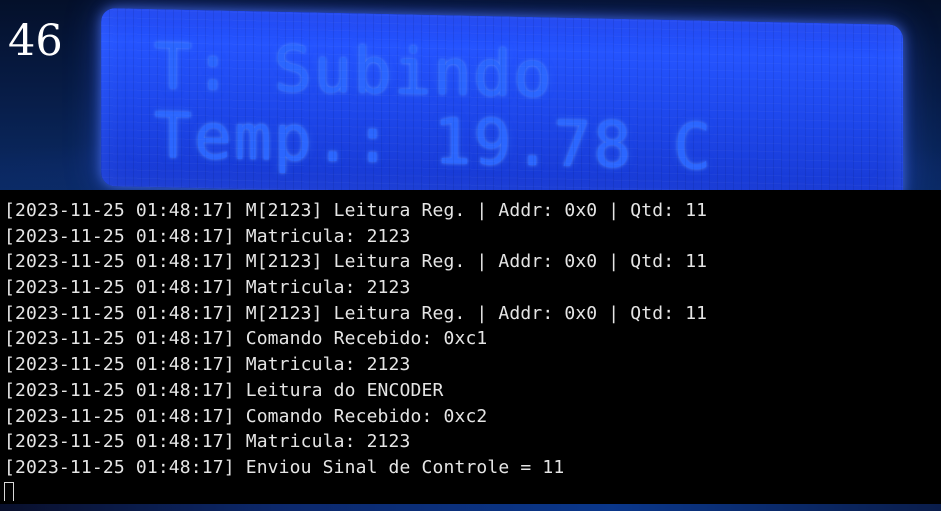 The image size is (941, 511). What do you see at coordinates (224, 390) in the screenshot?
I see `log-line-8: [2023-11-25 01:48:17] Leitura do ENCODER` at bounding box center [224, 390].